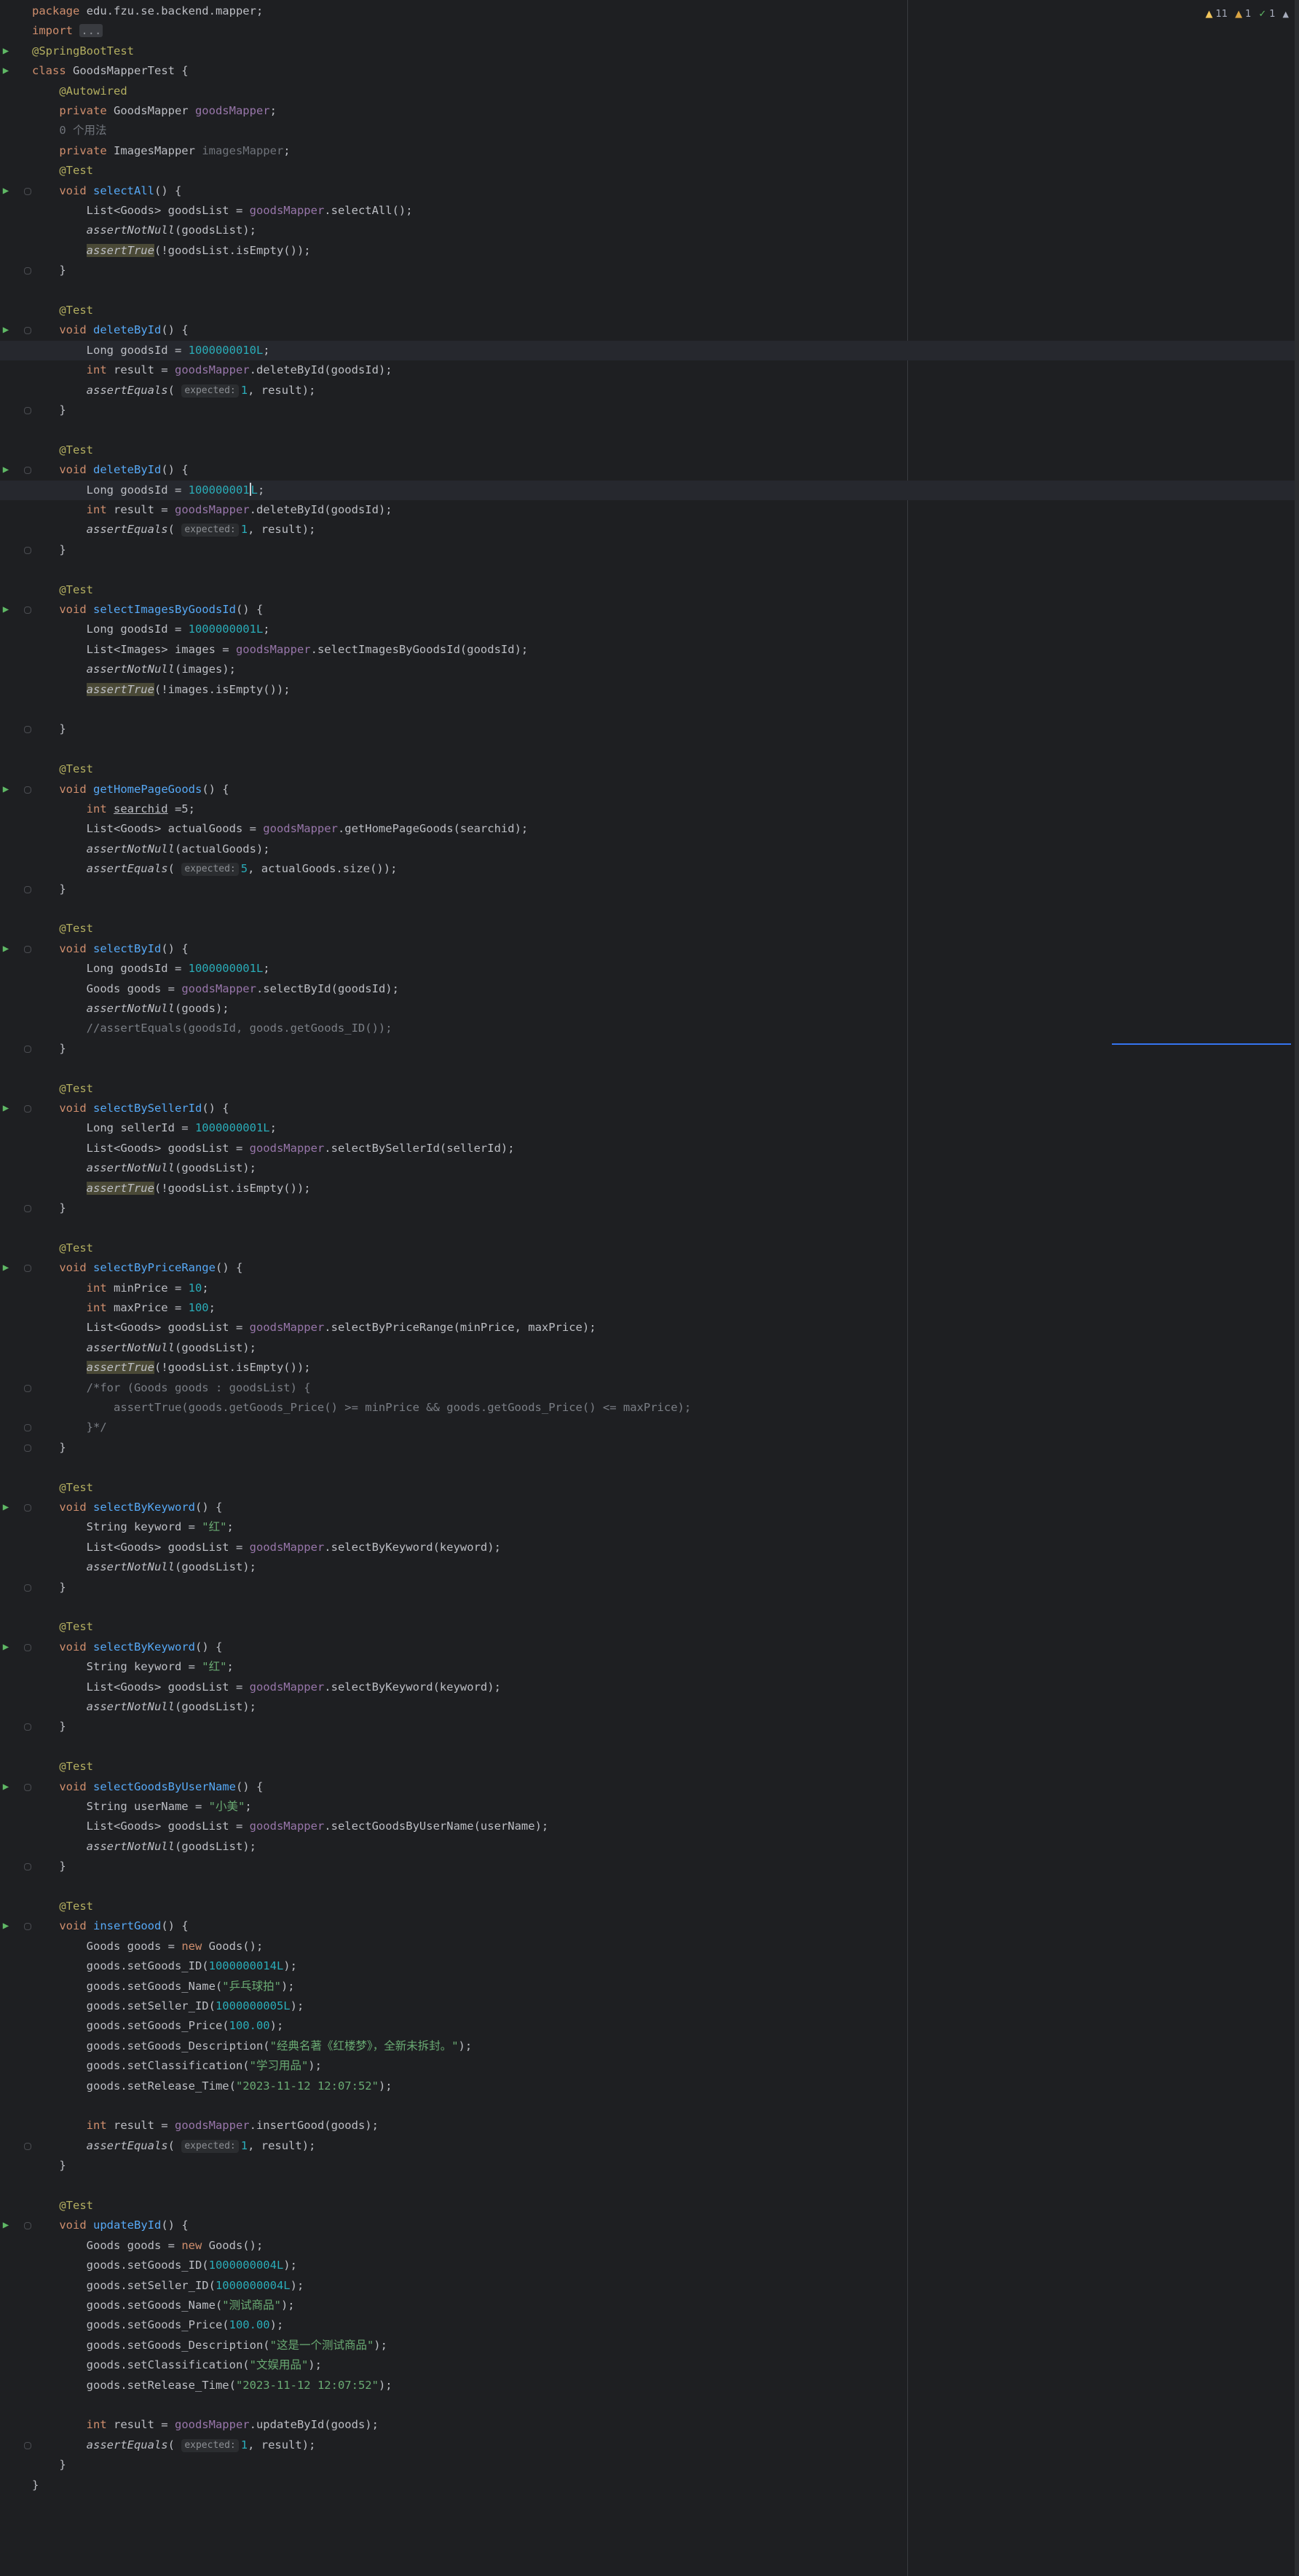 Image resolution: width=1299 pixels, height=2576 pixels. Describe the element at coordinates (649, 1787) in the screenshot. I see `code-line: void selectGoodsByUserName() {` at that location.